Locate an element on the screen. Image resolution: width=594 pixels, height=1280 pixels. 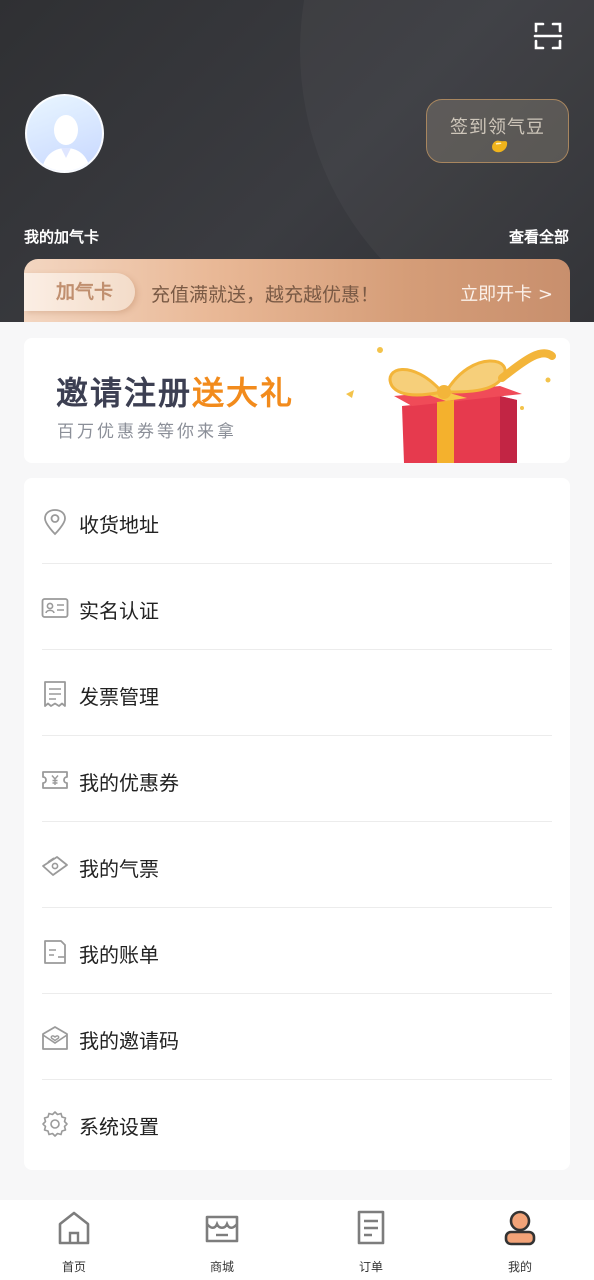
tab-label: 我的 is located at coordinates (519, 1267).